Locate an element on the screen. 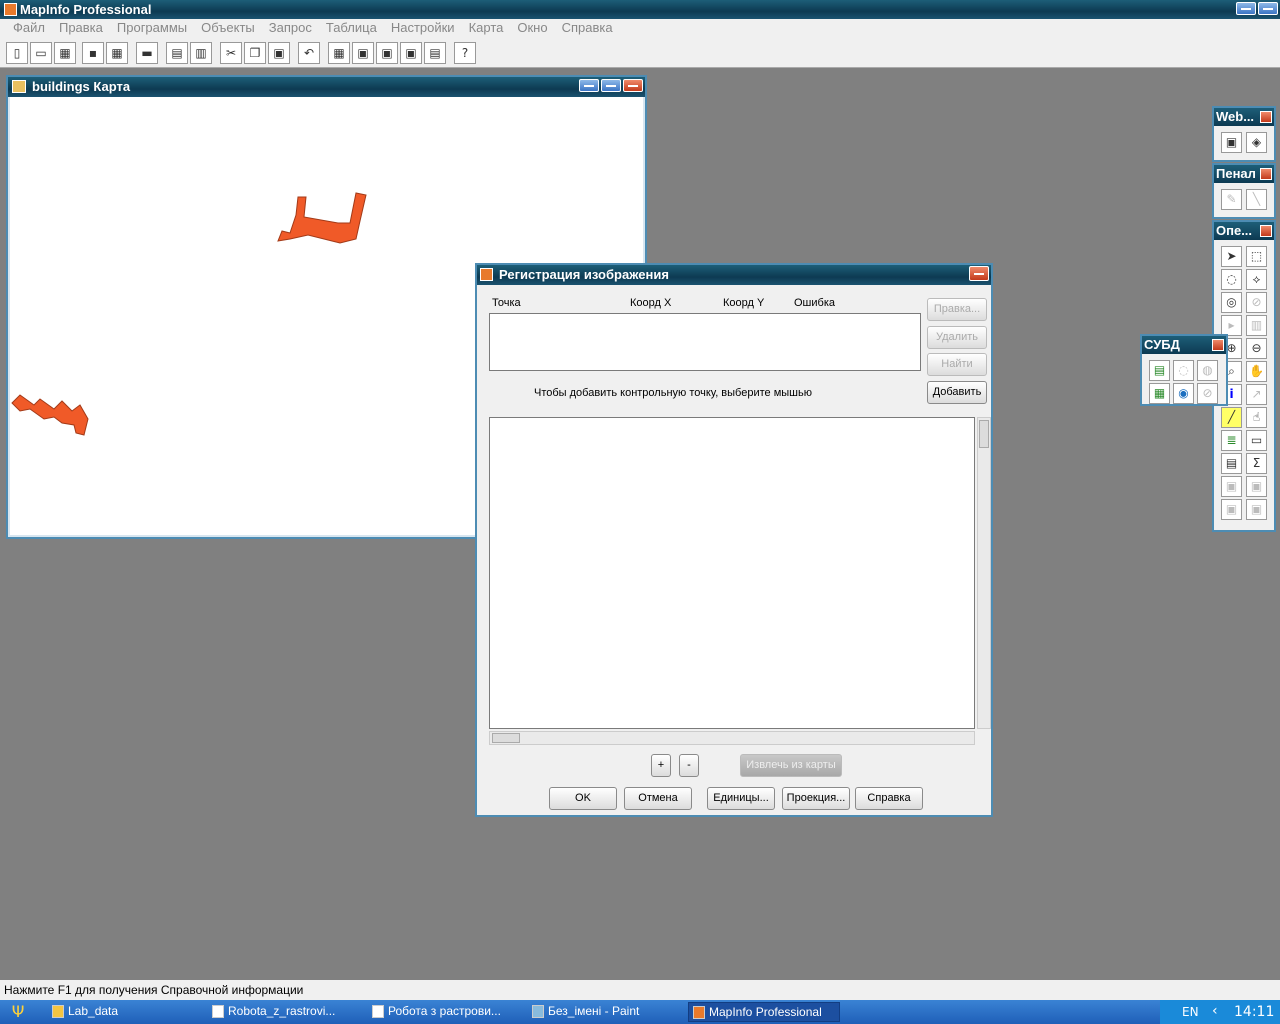 The width and height of the screenshot is (1280, 1024). menu-file: Файл is located at coordinates (29, 28).